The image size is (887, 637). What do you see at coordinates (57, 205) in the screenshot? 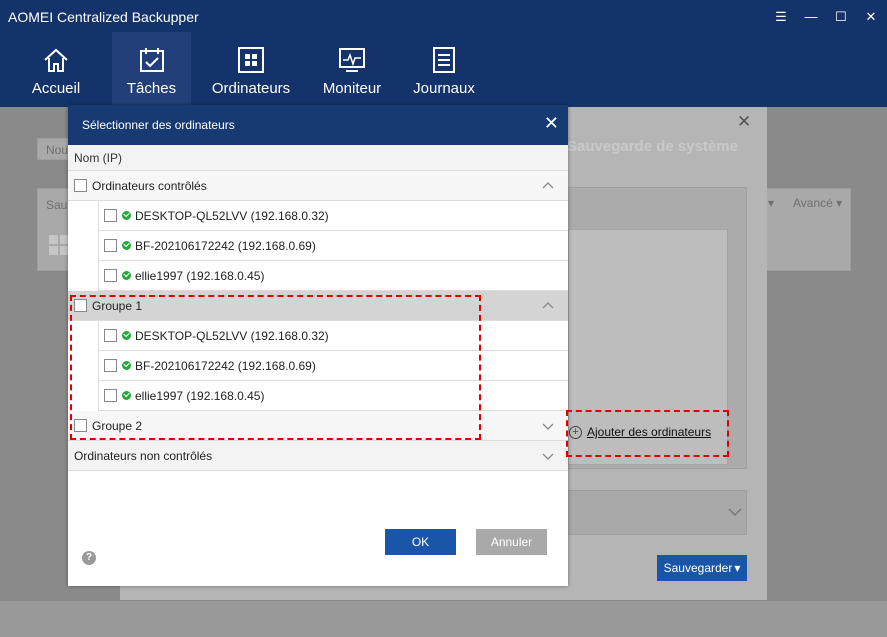
I see `tab-label: Sau` at bounding box center [57, 205].